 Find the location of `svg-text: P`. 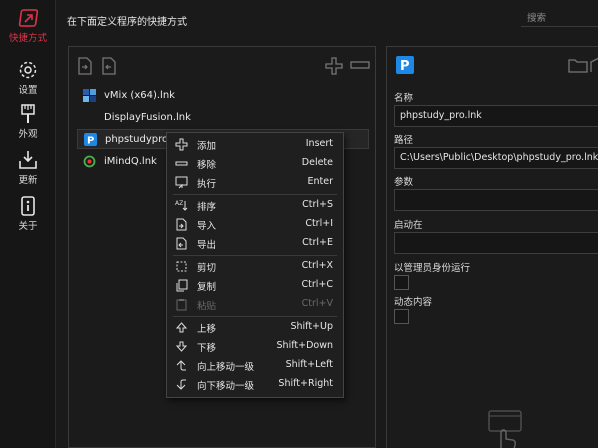

svg-text: P is located at coordinates (90, 140).